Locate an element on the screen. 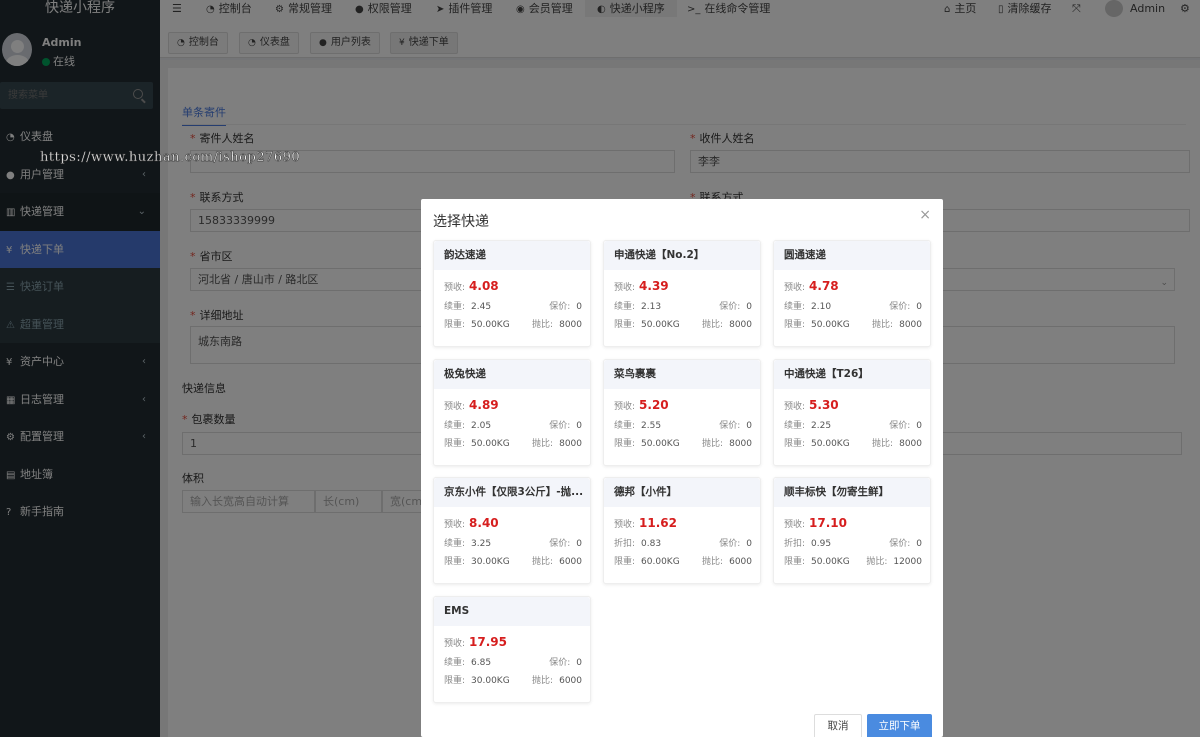 This screenshot has width=1200, height=737. carrier-rate-row: 续重: 2.05 保价: 0 is located at coordinates (513, 425).